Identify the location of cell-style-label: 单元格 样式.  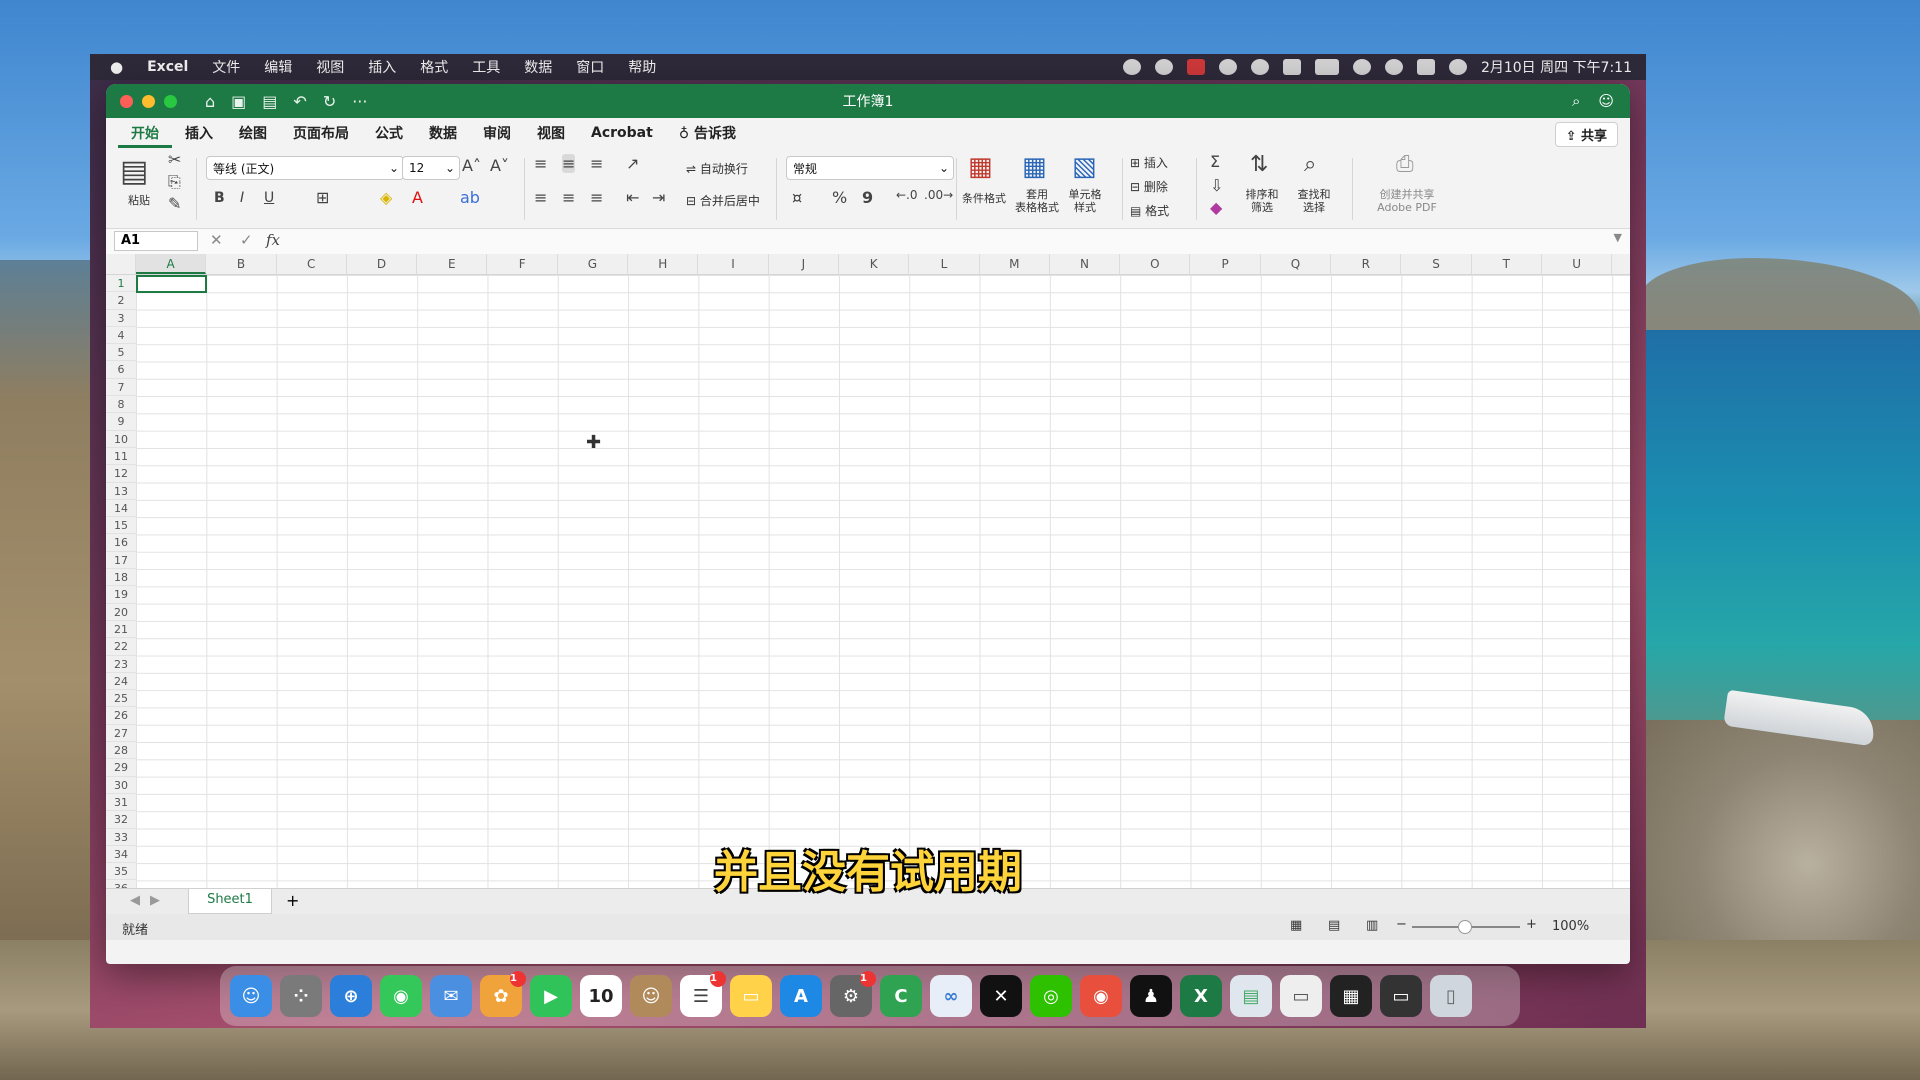
(1085, 201).